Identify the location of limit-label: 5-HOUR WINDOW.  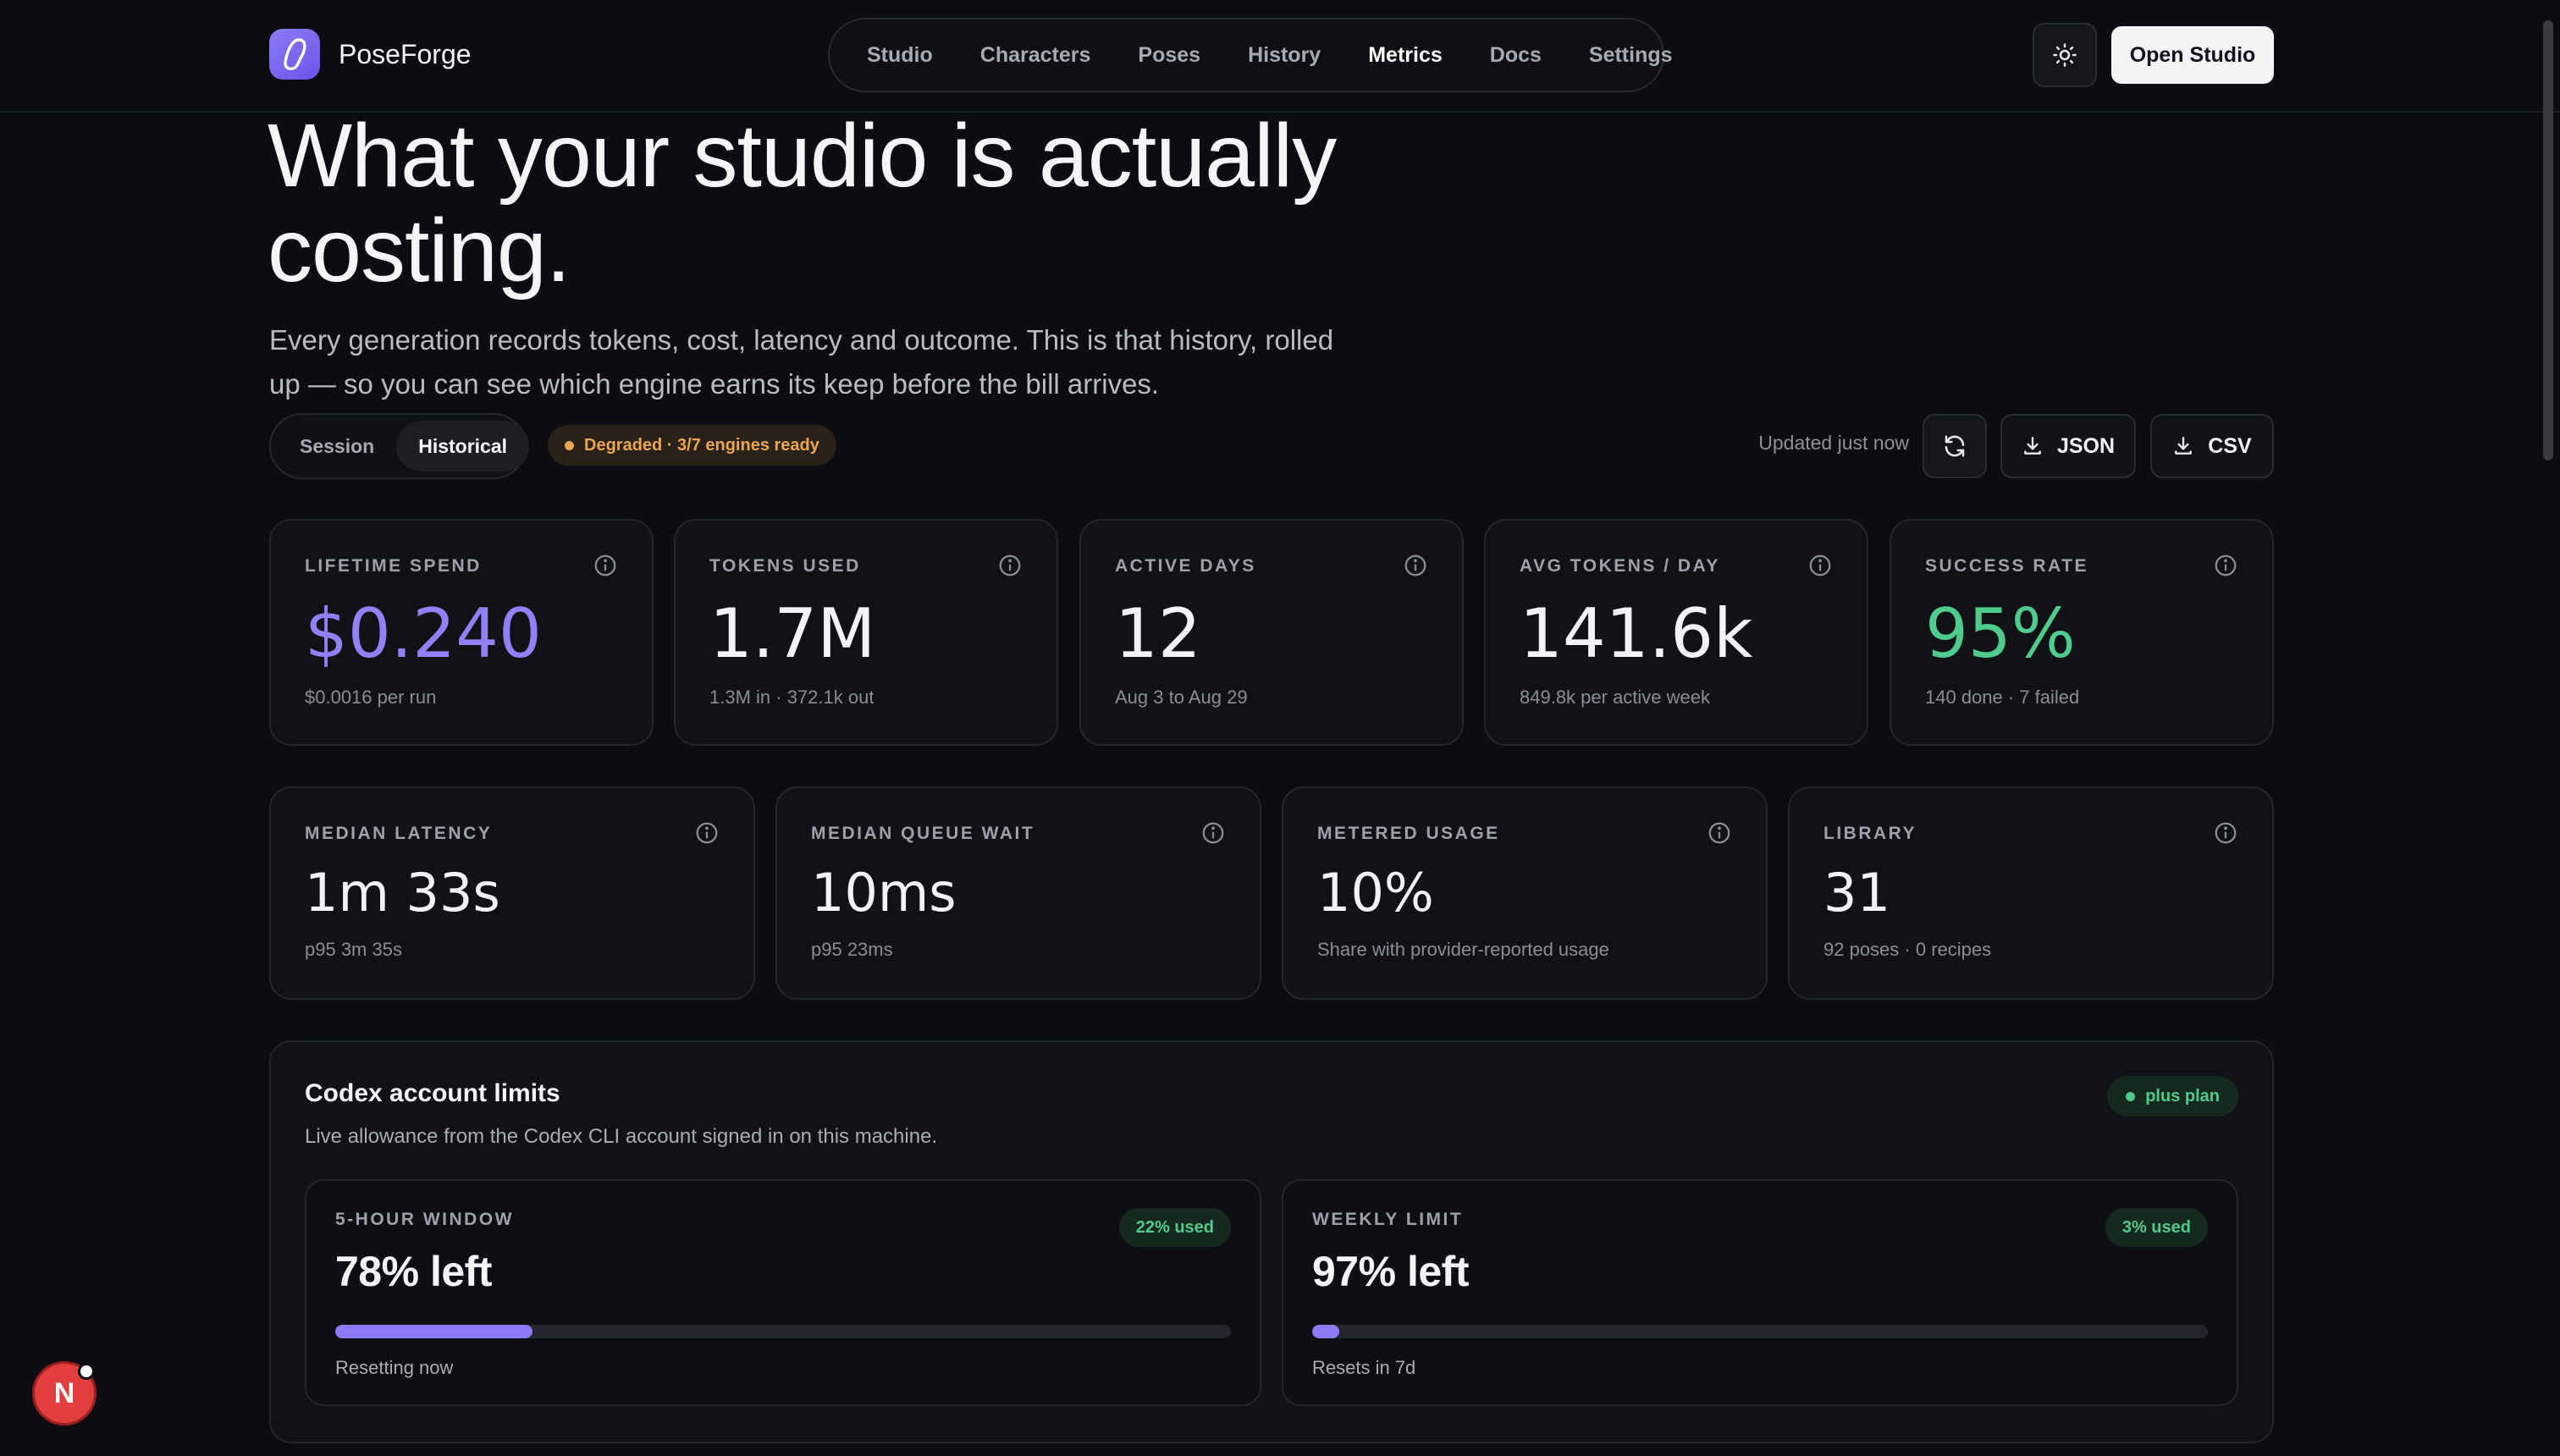
(424, 1219).